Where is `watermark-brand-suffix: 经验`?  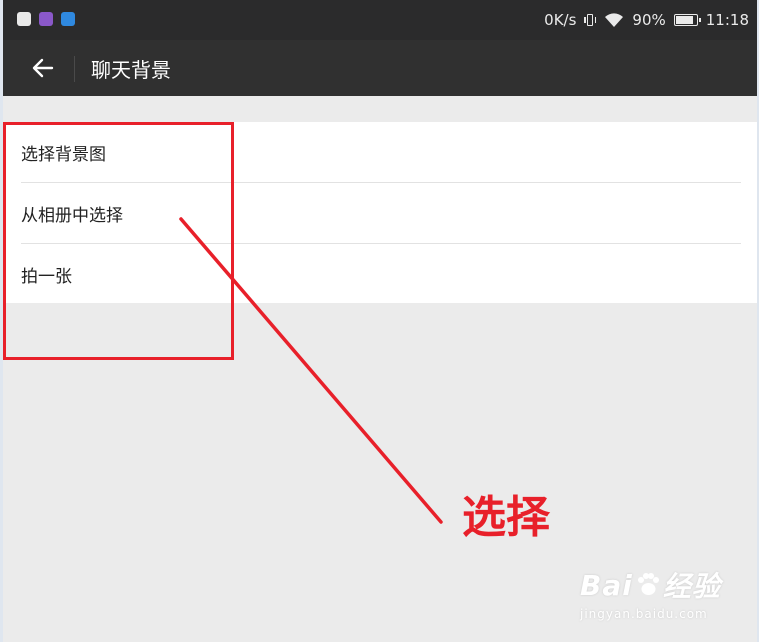 watermark-brand-suffix: 经验 is located at coordinates (691, 586).